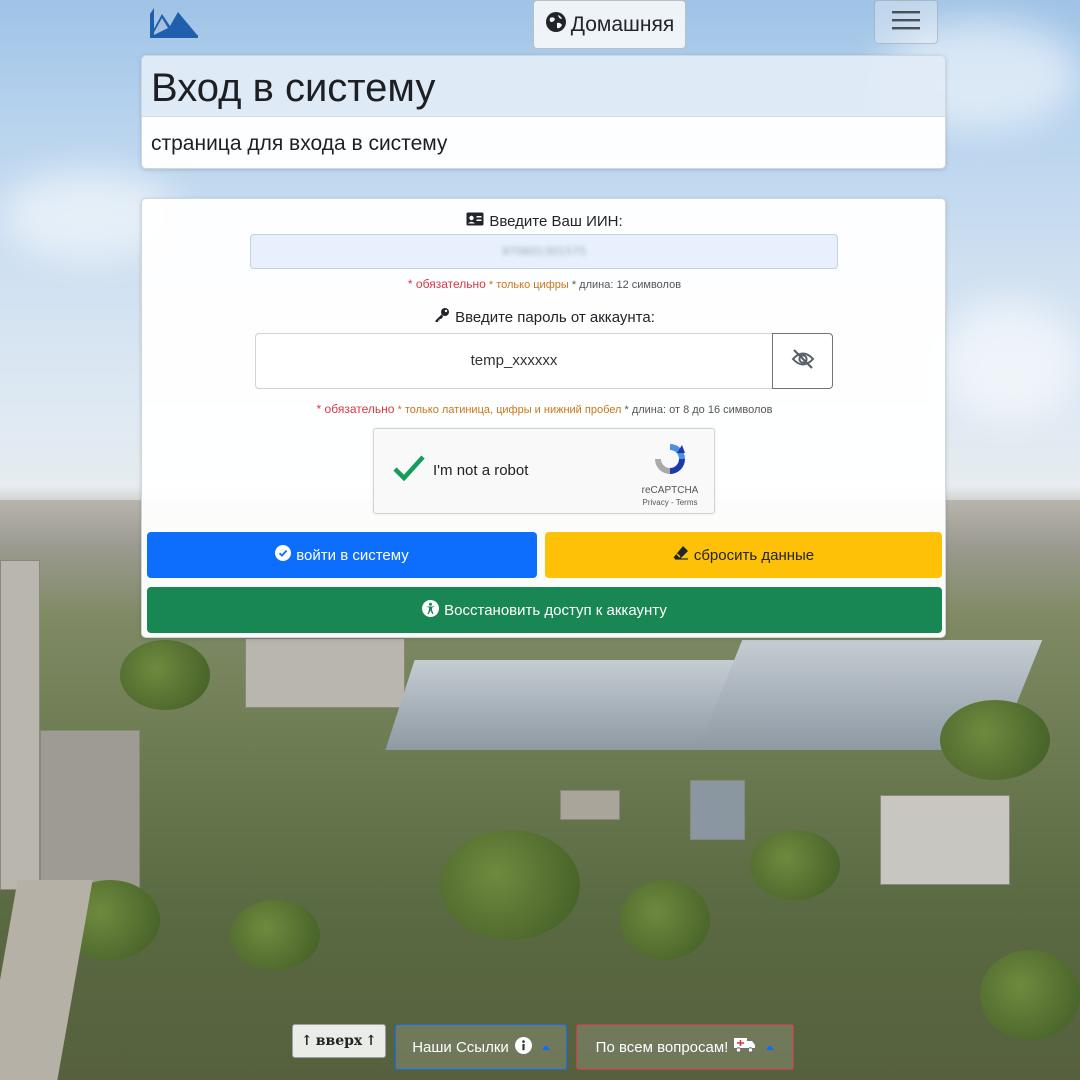 This screenshot has width=1080, height=1080. I want to click on login-button: войти в систему, so click(342, 555).